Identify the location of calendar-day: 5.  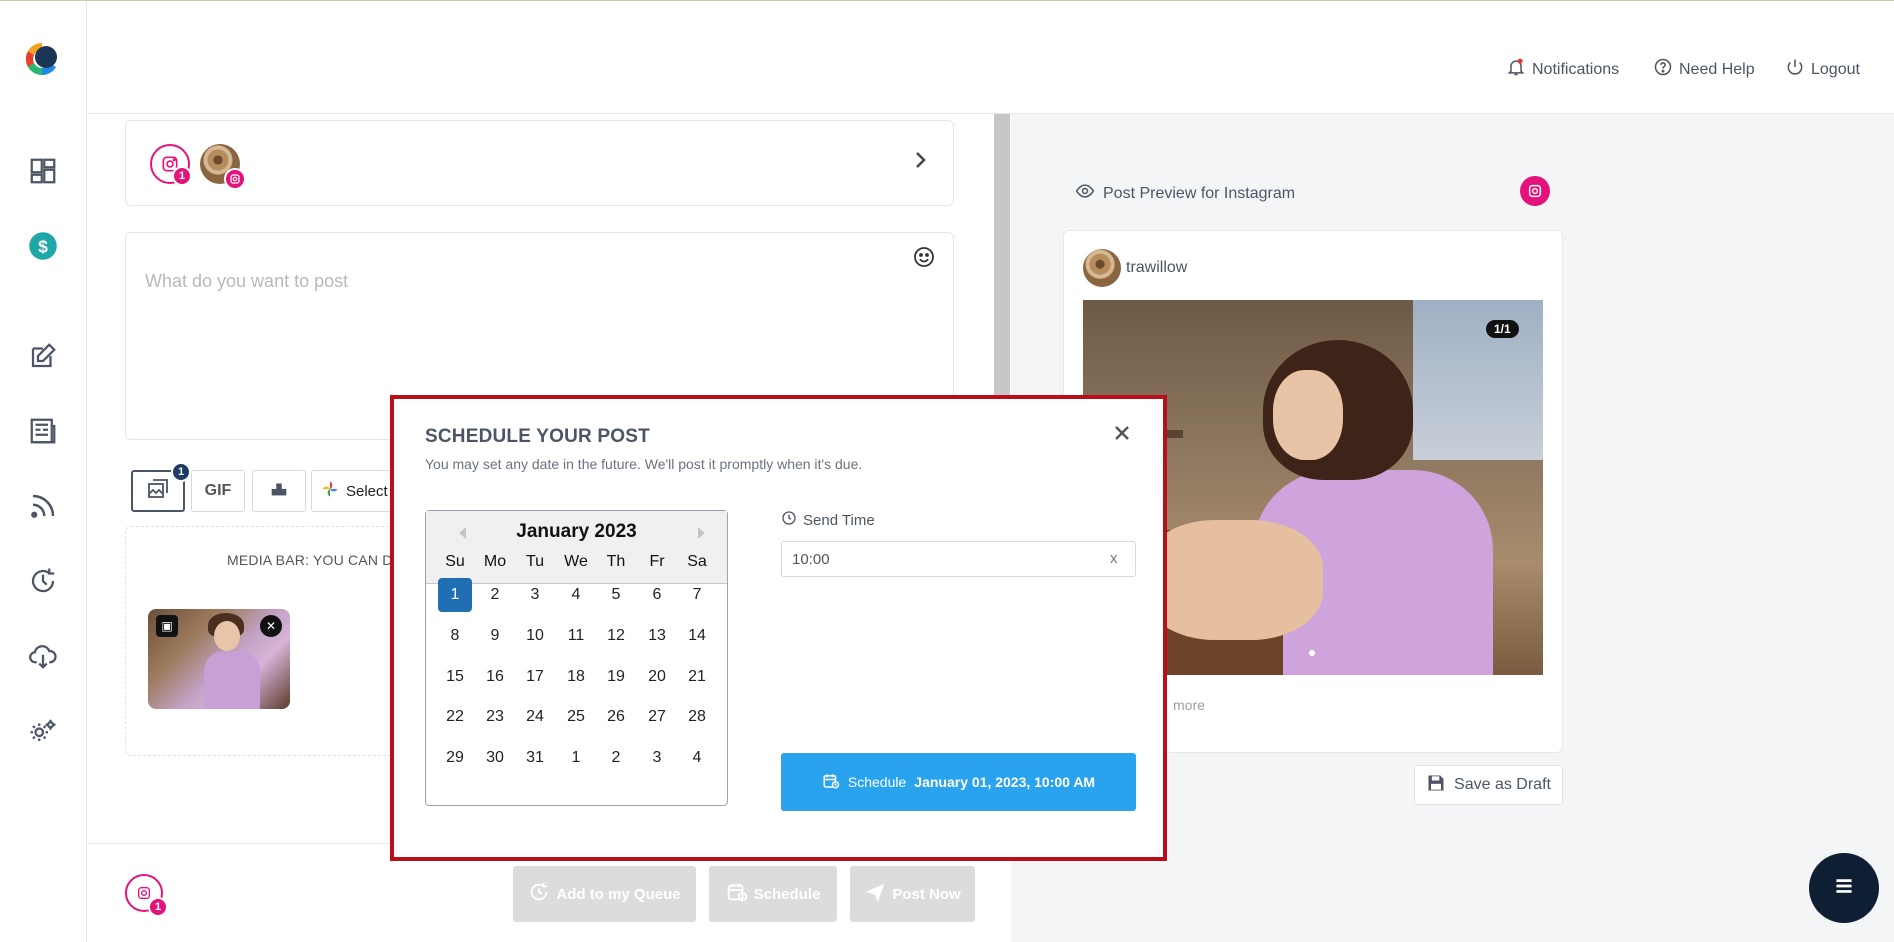
(616, 595).